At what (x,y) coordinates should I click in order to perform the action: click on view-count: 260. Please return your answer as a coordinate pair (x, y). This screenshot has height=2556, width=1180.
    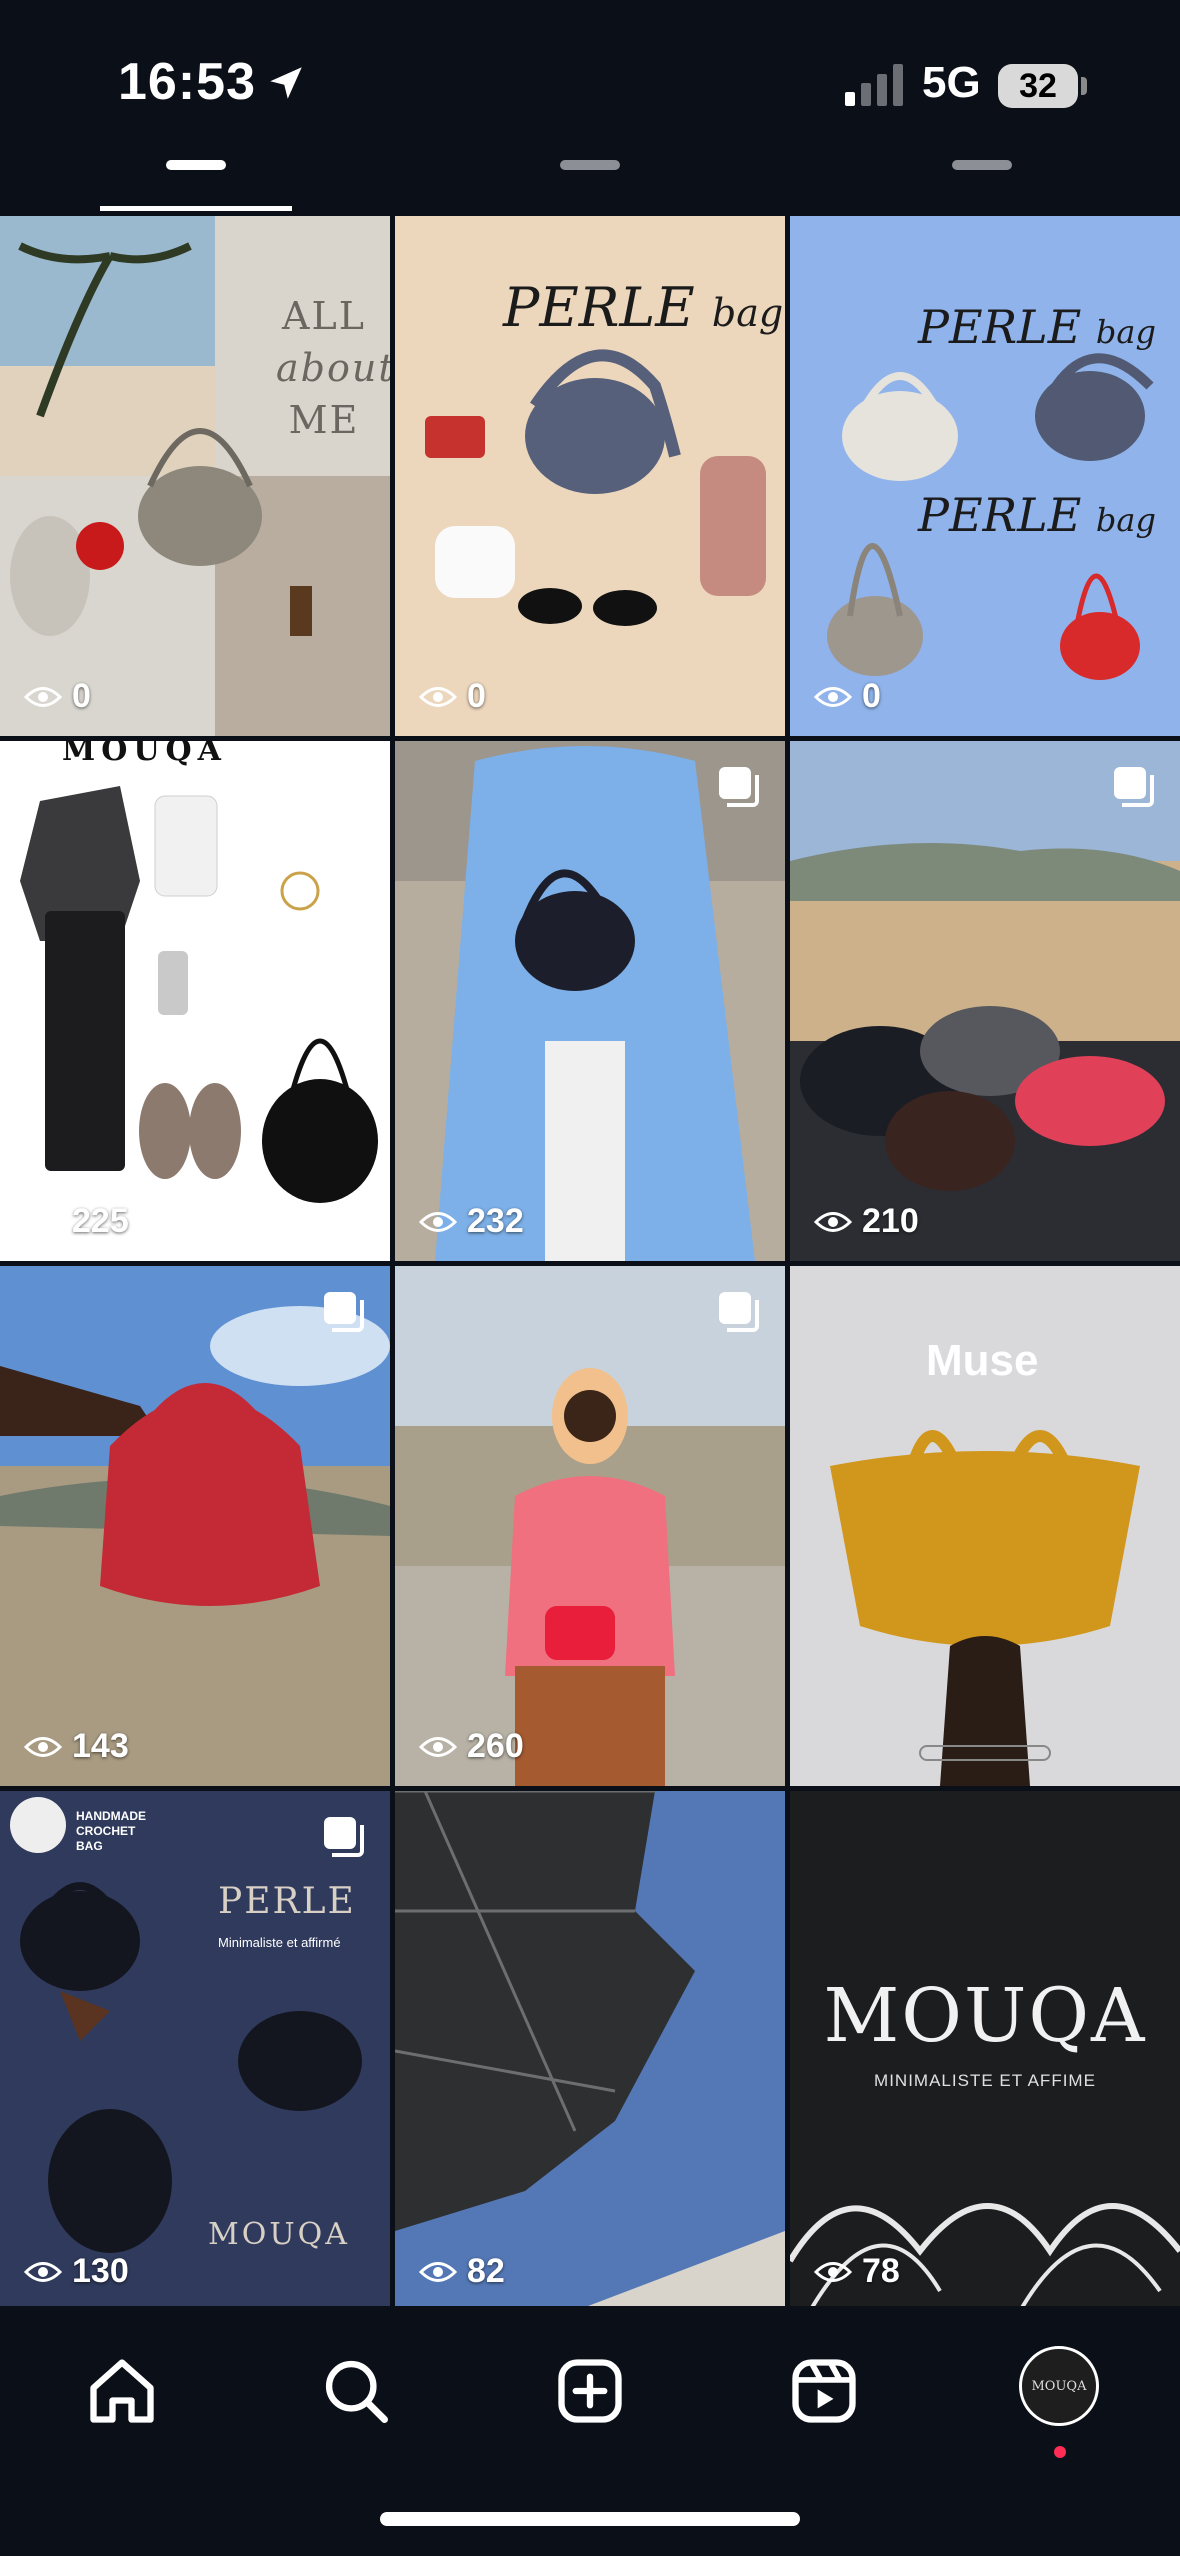
    Looking at the image, I should click on (471, 1746).